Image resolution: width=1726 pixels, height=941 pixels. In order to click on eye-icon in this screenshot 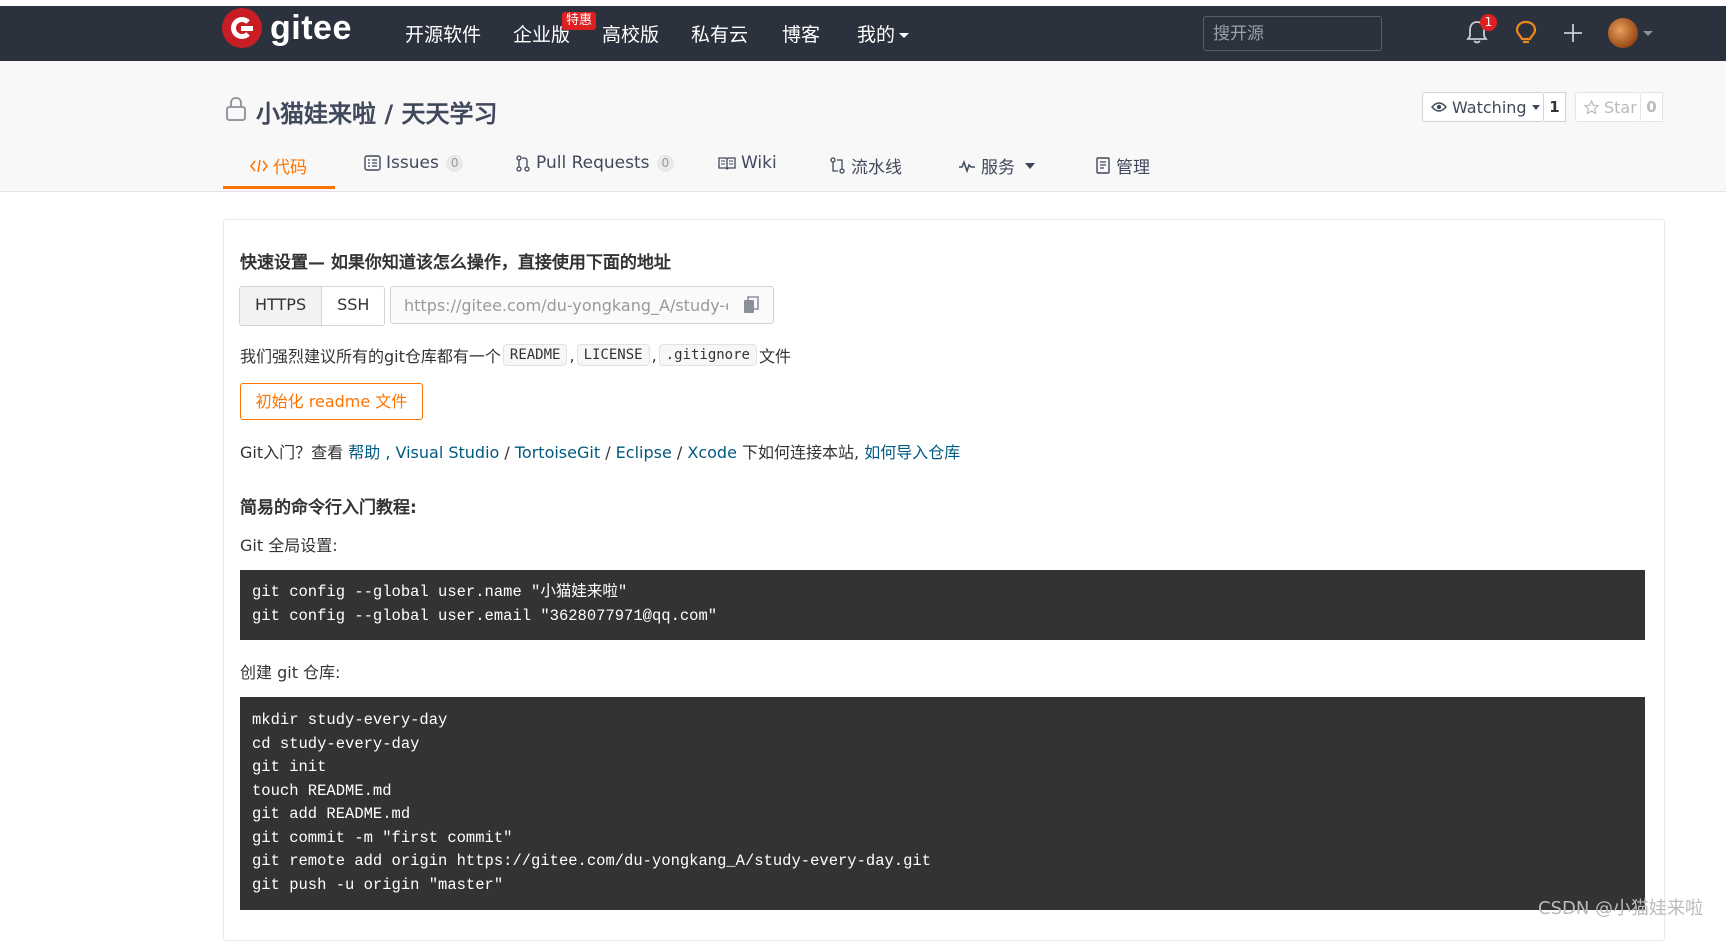, I will do `click(1439, 107)`.